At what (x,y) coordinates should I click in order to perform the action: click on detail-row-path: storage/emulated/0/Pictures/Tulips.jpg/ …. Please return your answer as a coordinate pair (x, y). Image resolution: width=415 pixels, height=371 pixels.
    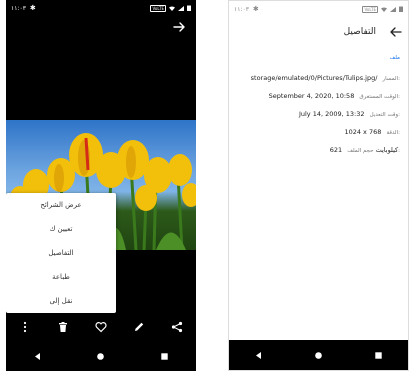
    Looking at the image, I should click on (315, 82).